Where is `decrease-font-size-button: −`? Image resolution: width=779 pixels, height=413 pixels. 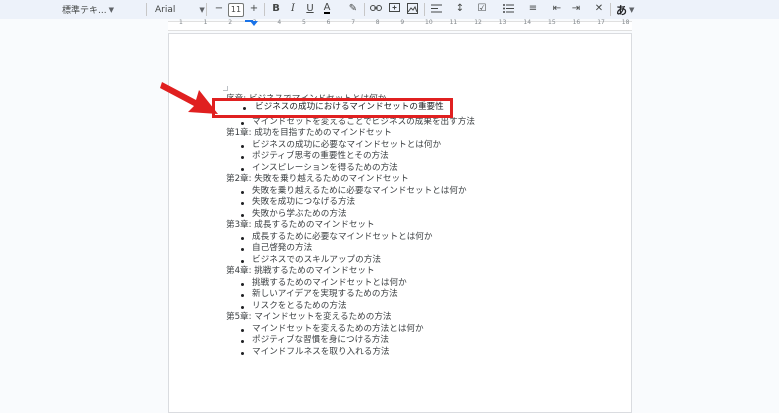
decrease-font-size-button: − is located at coordinates (219, 8).